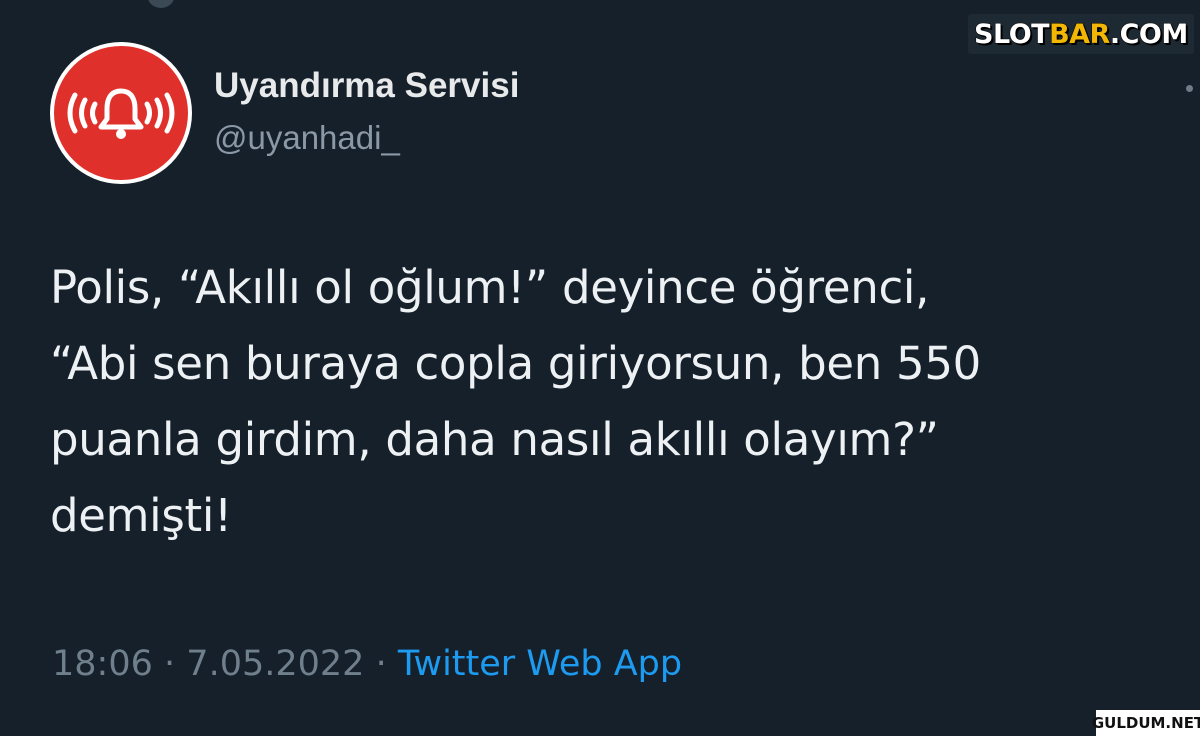 Image resolution: width=1200 pixels, height=736 pixels. I want to click on tweet-date: 7.05.2022, so click(275, 664).